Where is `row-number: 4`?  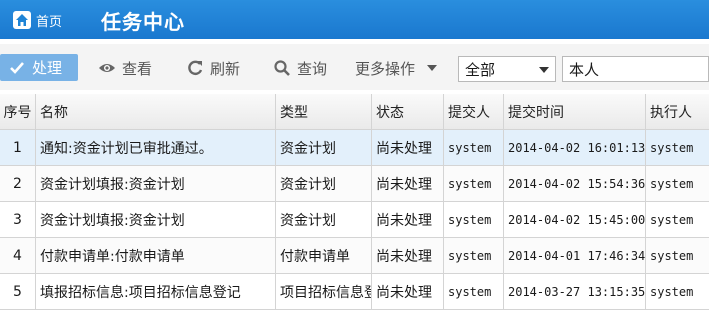 row-number: 4 is located at coordinates (18, 256).